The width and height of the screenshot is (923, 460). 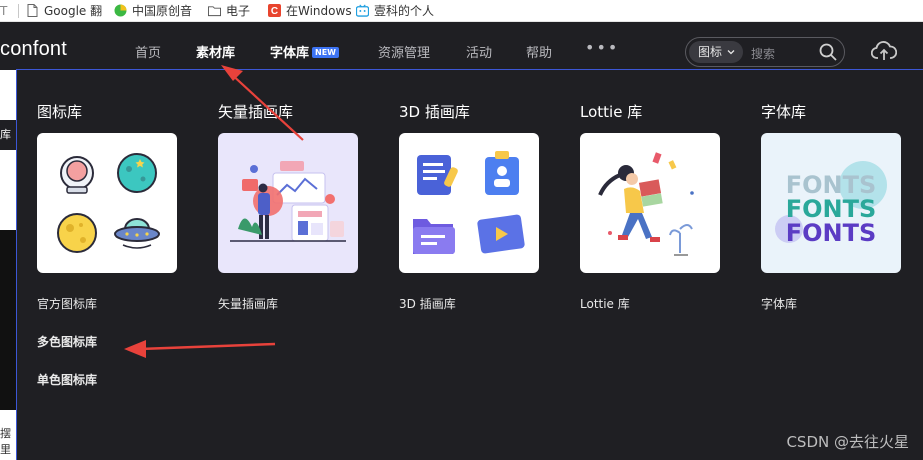 I want to click on nav-fonts: 字体库 NEW, so click(x=304, y=51).